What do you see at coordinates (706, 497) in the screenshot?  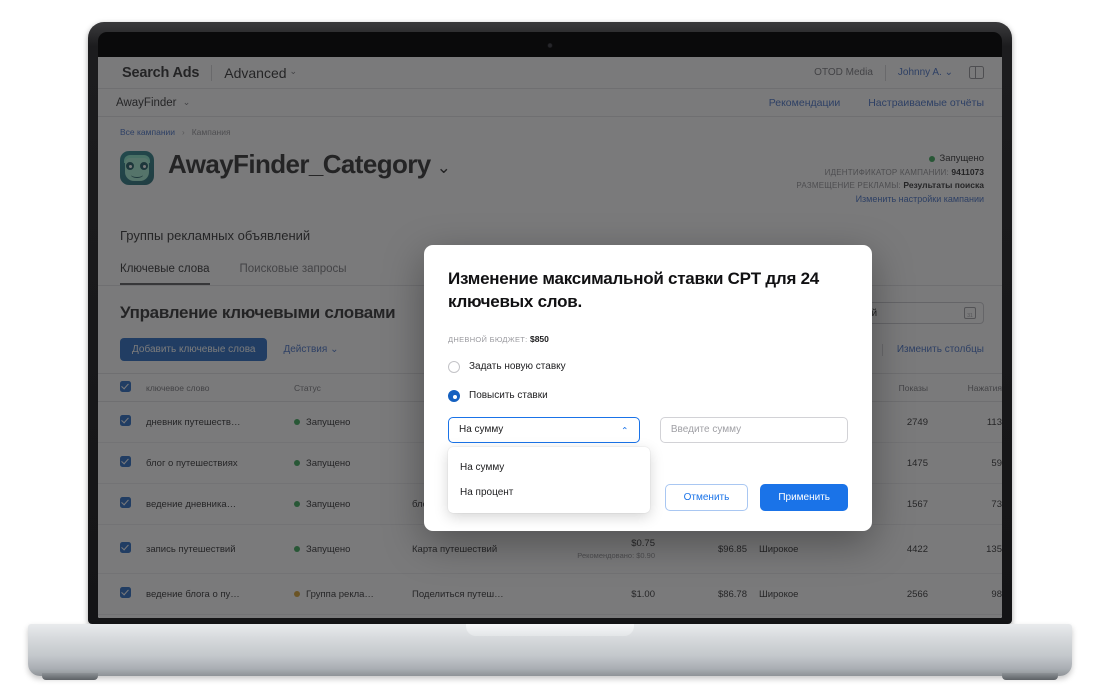 I see `cancel-button: Отменить` at bounding box center [706, 497].